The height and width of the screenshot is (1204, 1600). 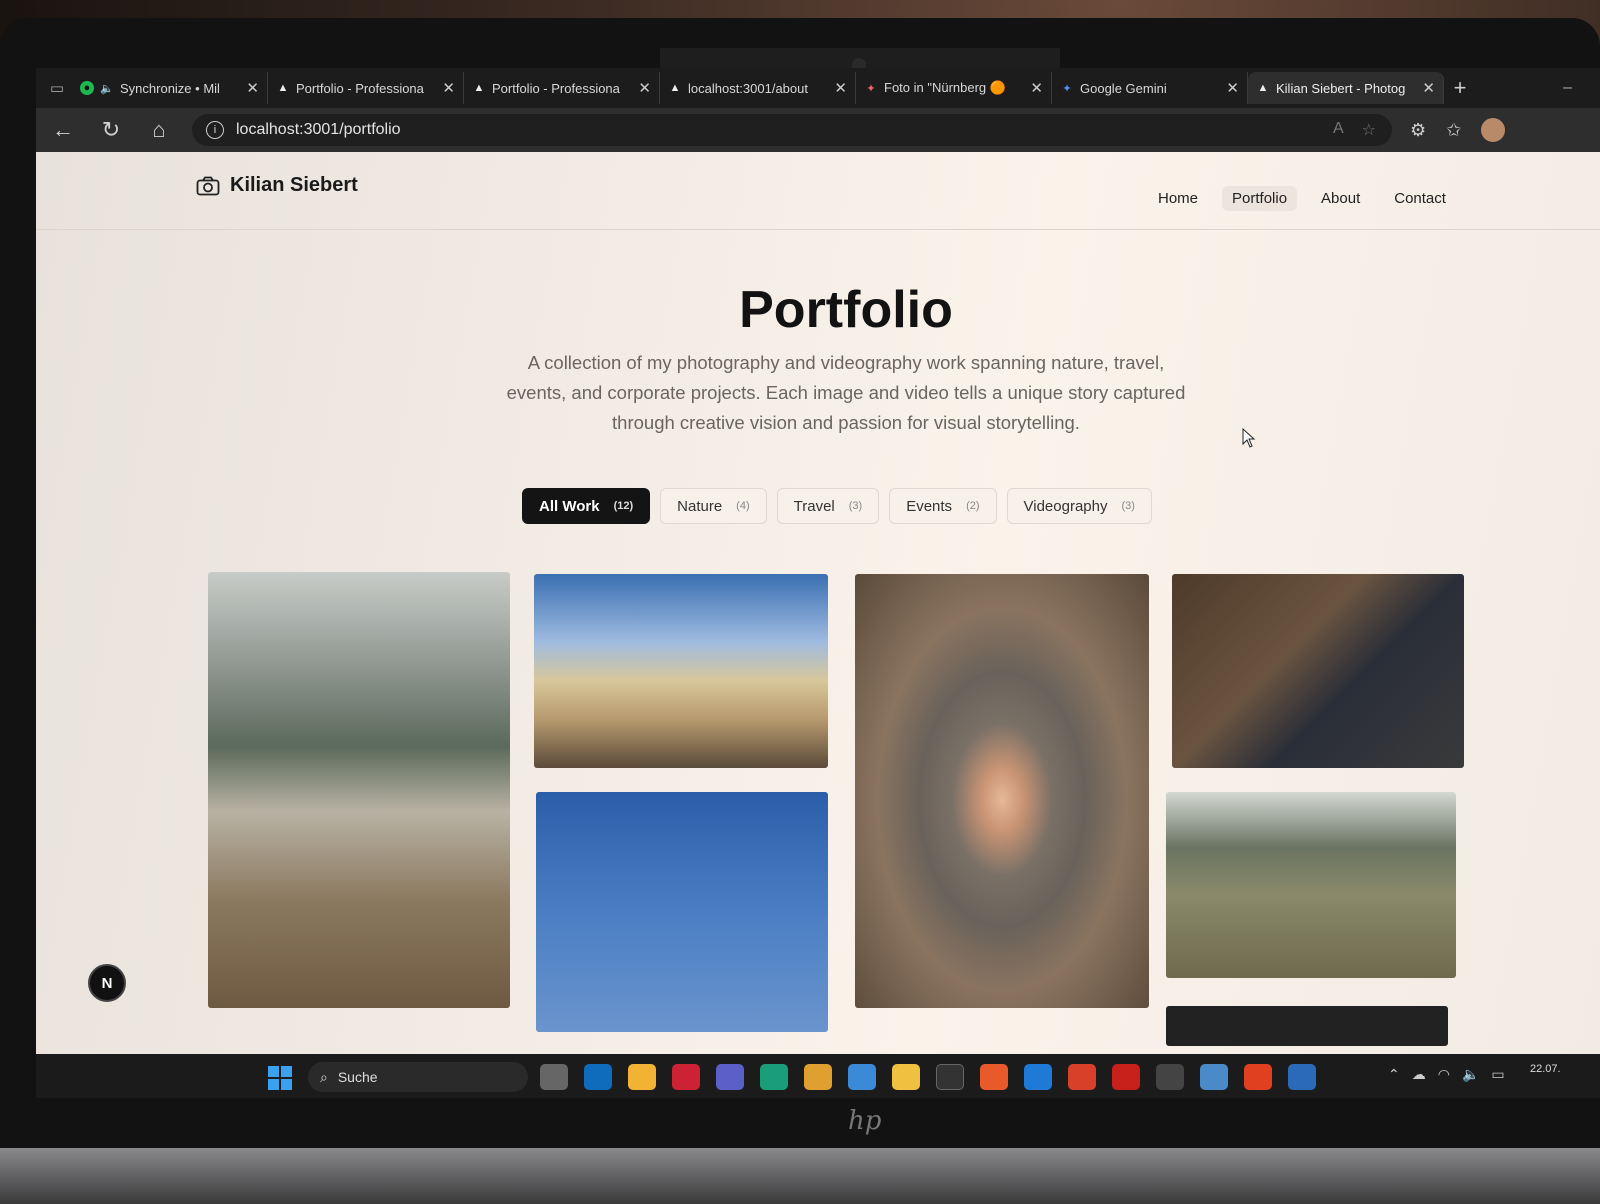 I want to click on nav-portfolio: Portfolio, so click(x=1260, y=198).